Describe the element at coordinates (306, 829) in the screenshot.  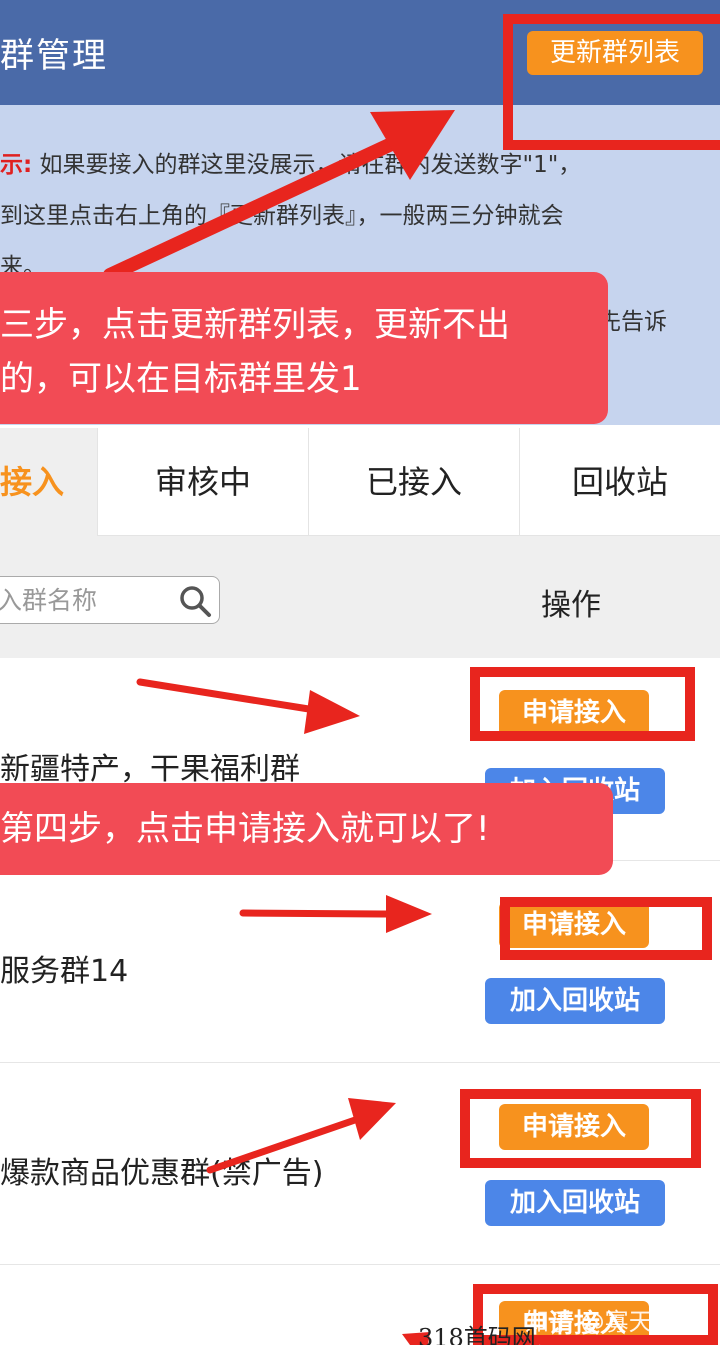
I see `step-4-callout: 第四步，点击申请接入就可以了!` at that location.